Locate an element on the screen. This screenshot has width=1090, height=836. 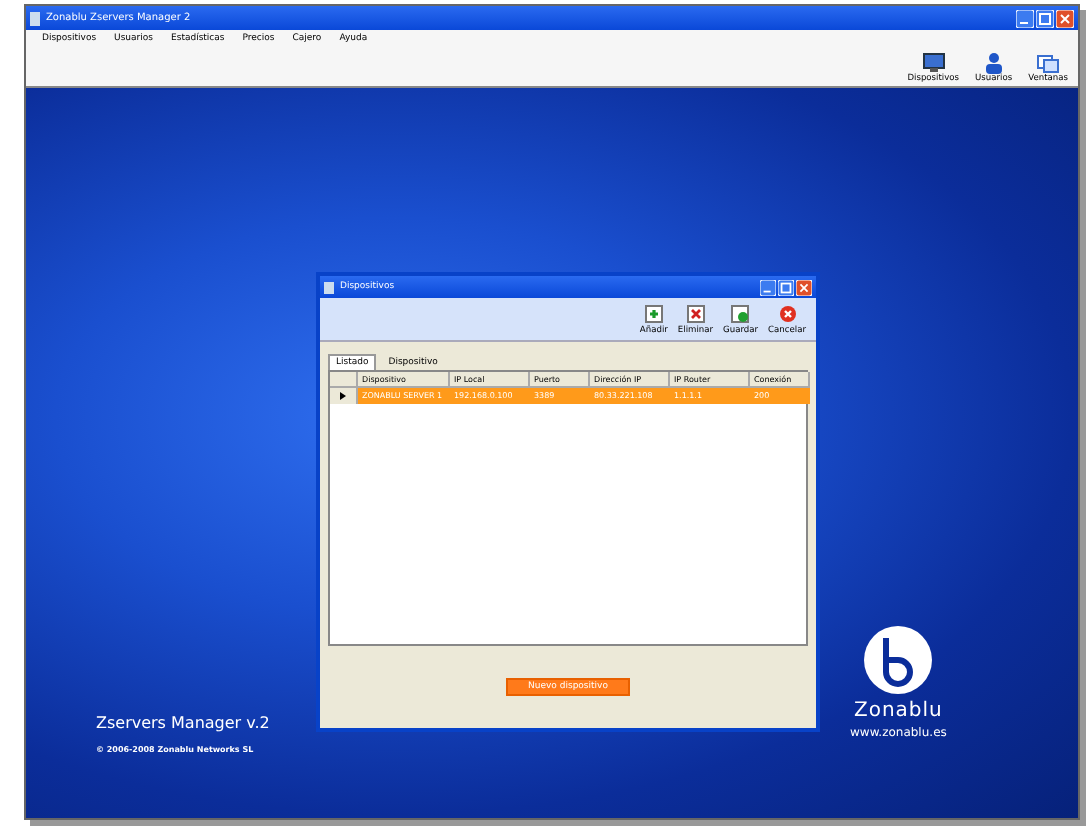
row-pointer-icon is located at coordinates (343, 396).